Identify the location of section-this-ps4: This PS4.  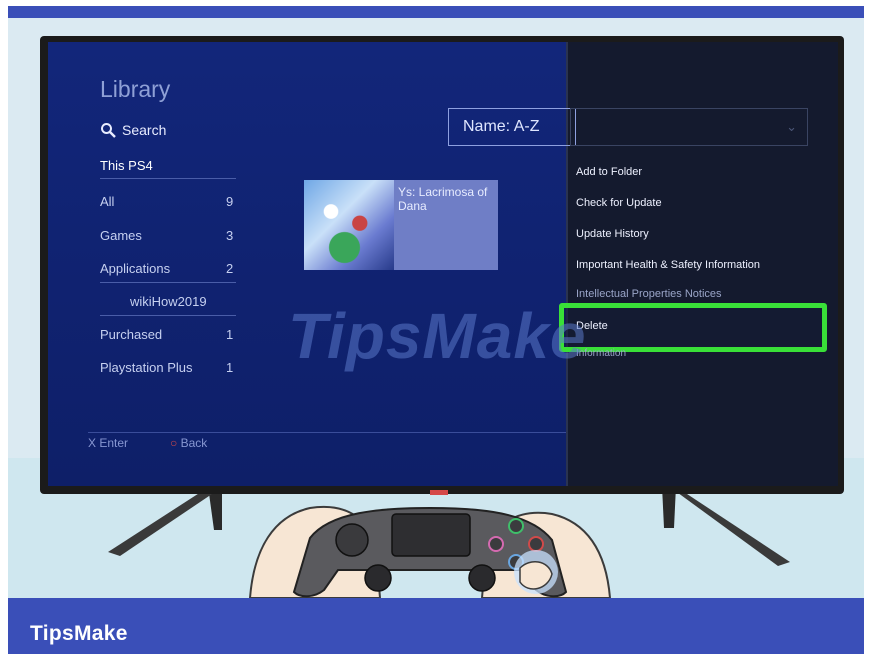
(126, 165).